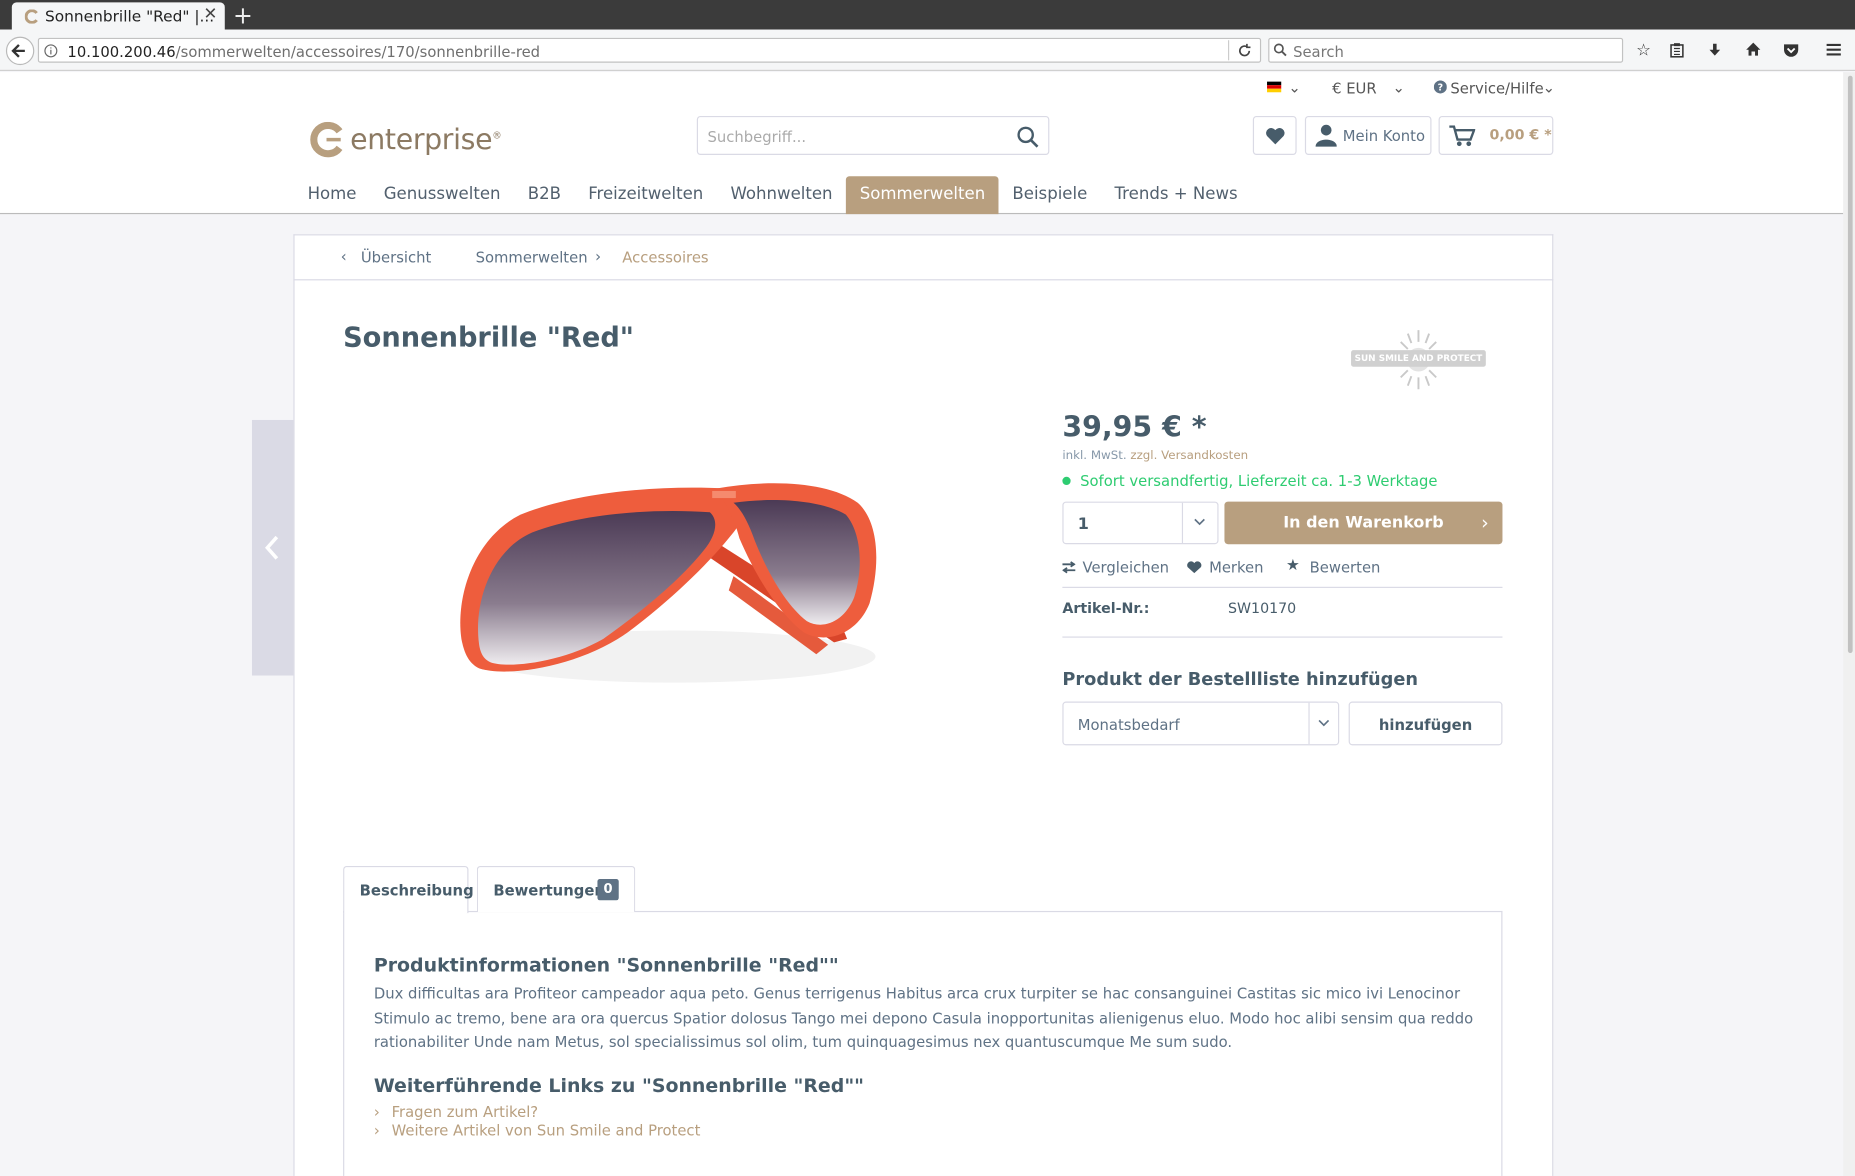 The image size is (1855, 1176). I want to click on shop-search-icon, so click(1027, 136).